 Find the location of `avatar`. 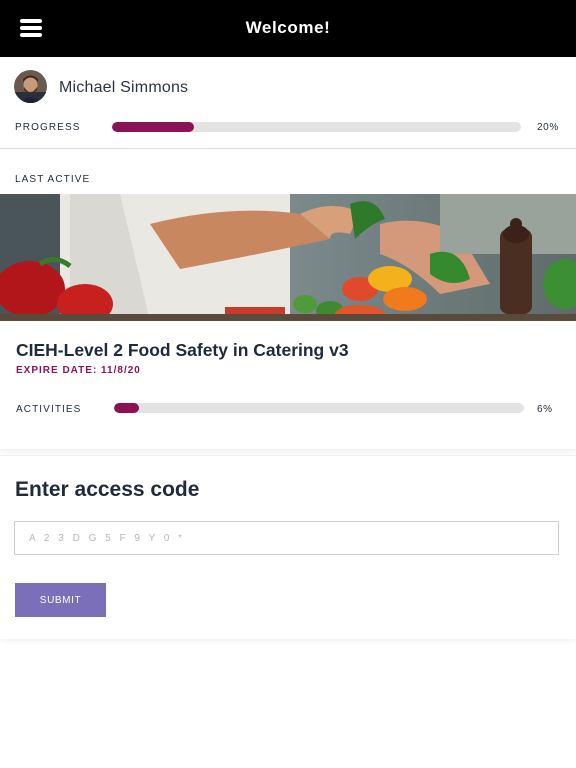

avatar is located at coordinates (30, 86).